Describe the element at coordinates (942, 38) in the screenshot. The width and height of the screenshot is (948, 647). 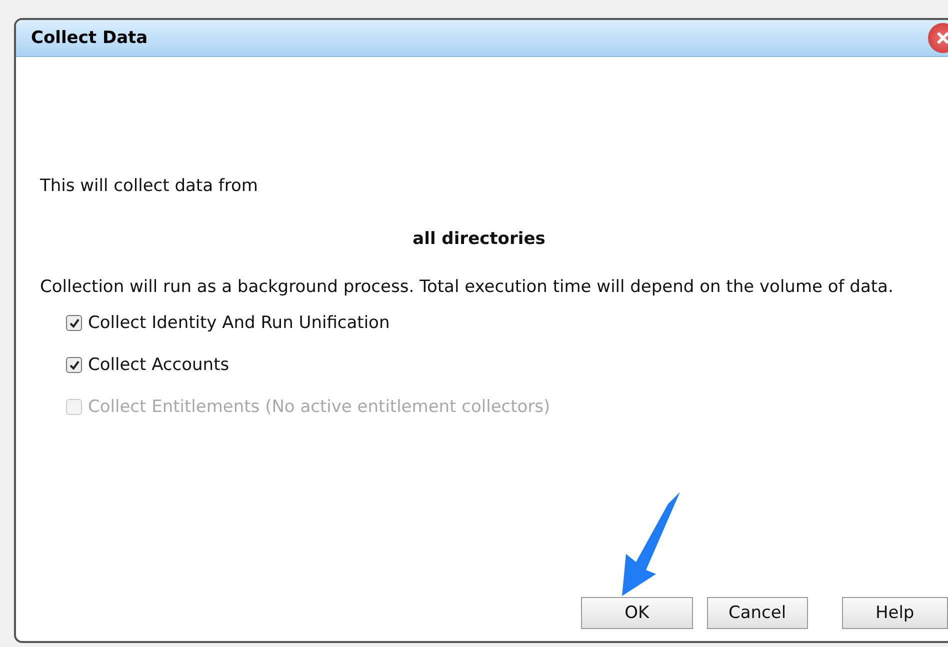
I see `close-icon` at that location.